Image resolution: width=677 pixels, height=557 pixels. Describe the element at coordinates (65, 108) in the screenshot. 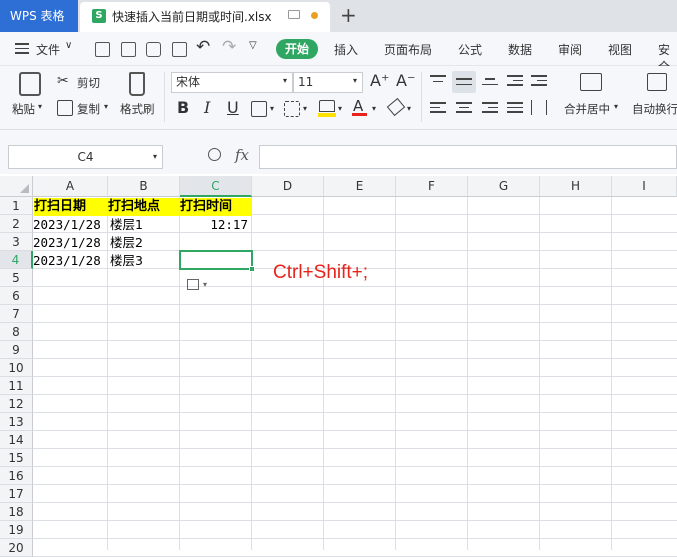

I see `copy-icon` at that location.